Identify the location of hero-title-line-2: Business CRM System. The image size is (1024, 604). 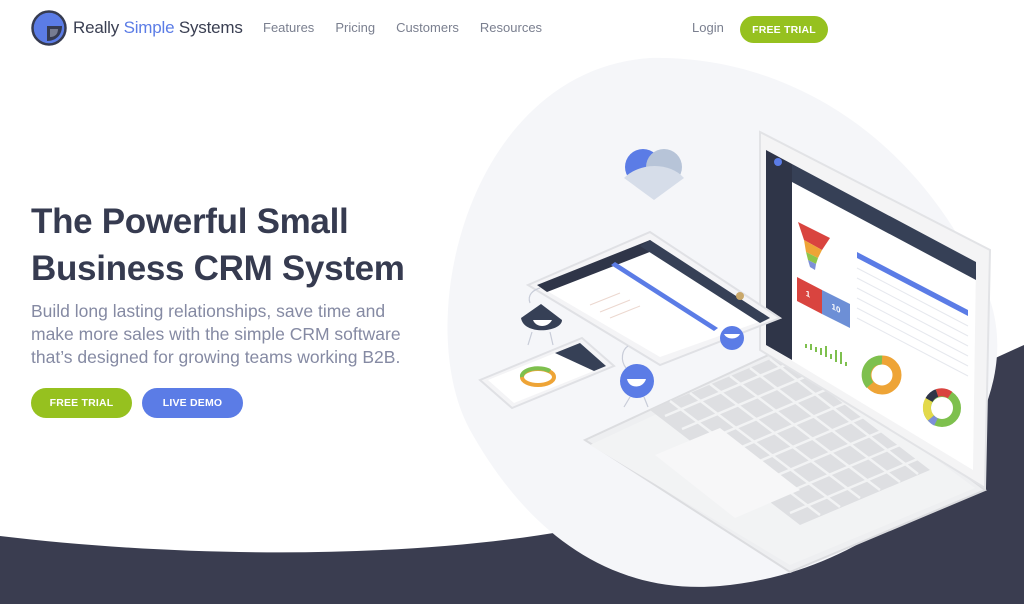
(218, 268).